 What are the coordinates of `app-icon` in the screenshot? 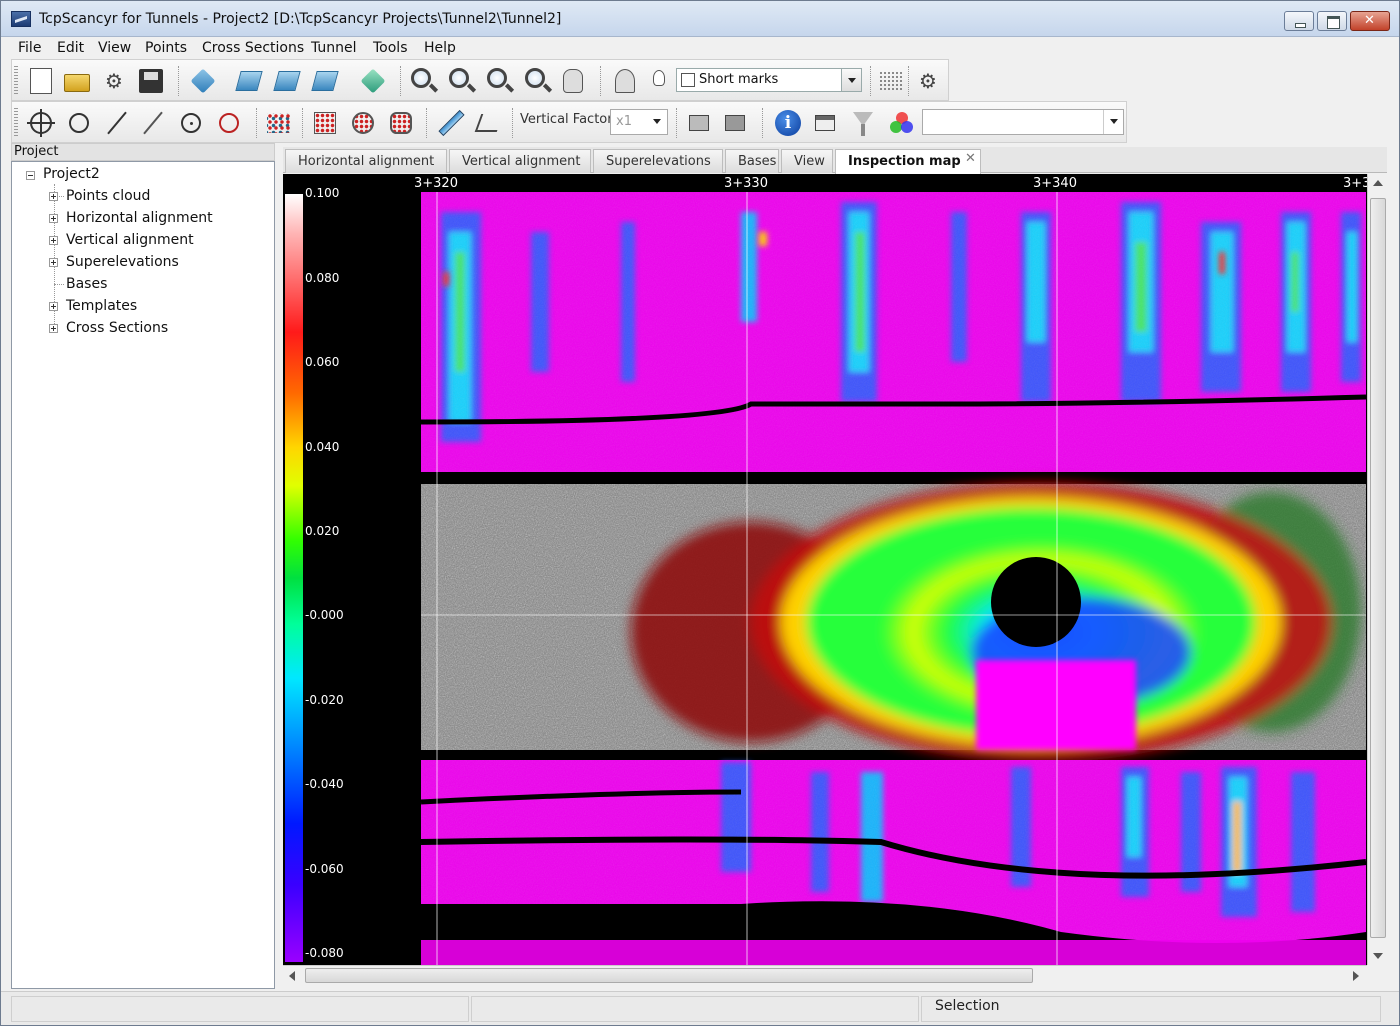 It's located at (21, 19).